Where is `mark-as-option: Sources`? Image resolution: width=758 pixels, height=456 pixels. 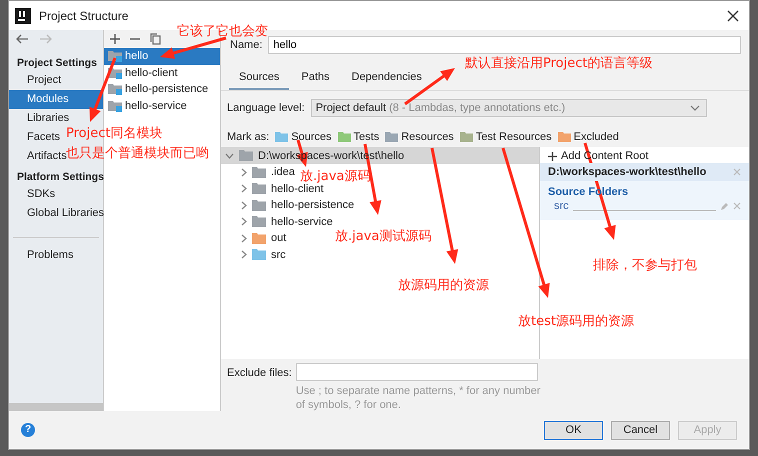 mark-as-option: Sources is located at coordinates (303, 137).